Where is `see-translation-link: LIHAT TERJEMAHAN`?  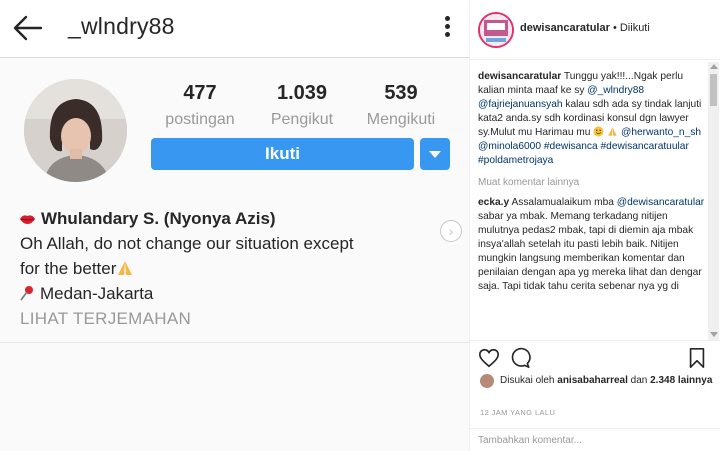 see-translation-link: LIHAT TERJEMAHAN is located at coordinates (230, 318).